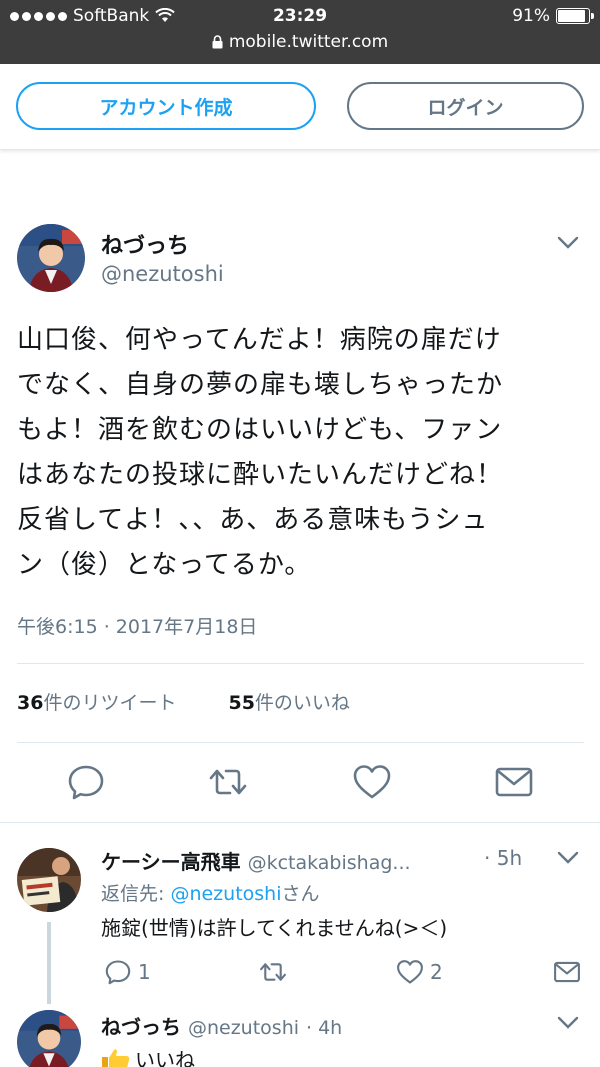 The width and height of the screenshot is (600, 1067). Describe the element at coordinates (465, 106) in the screenshot. I see `login-button: ログイン` at that location.